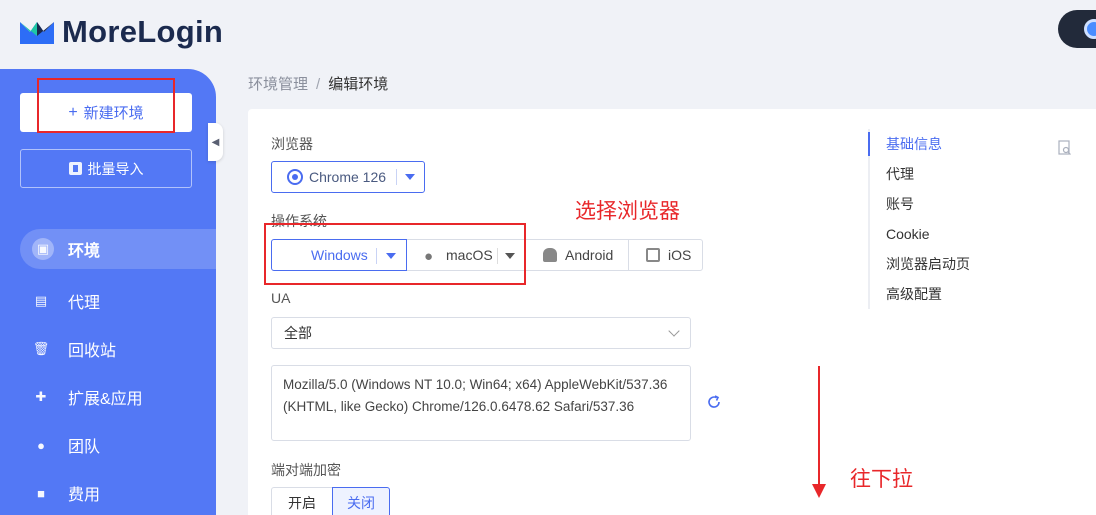 The height and width of the screenshot is (515, 1096). What do you see at coordinates (920, 294) in the screenshot?
I see `anchor-advanced-settings: 高级配置` at bounding box center [920, 294].